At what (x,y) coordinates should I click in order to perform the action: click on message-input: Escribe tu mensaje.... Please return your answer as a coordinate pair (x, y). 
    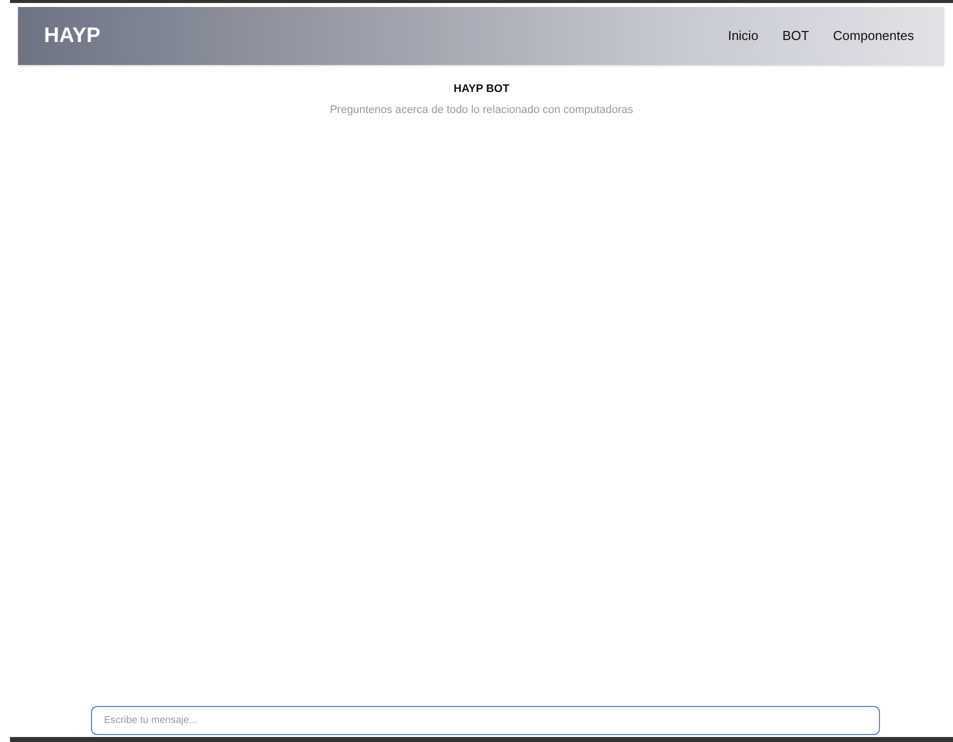
    Looking at the image, I should click on (485, 720).